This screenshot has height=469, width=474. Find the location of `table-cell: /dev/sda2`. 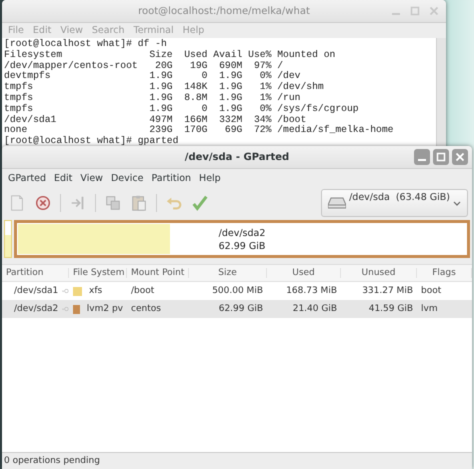

table-cell: /dev/sda2 is located at coordinates (36, 309).